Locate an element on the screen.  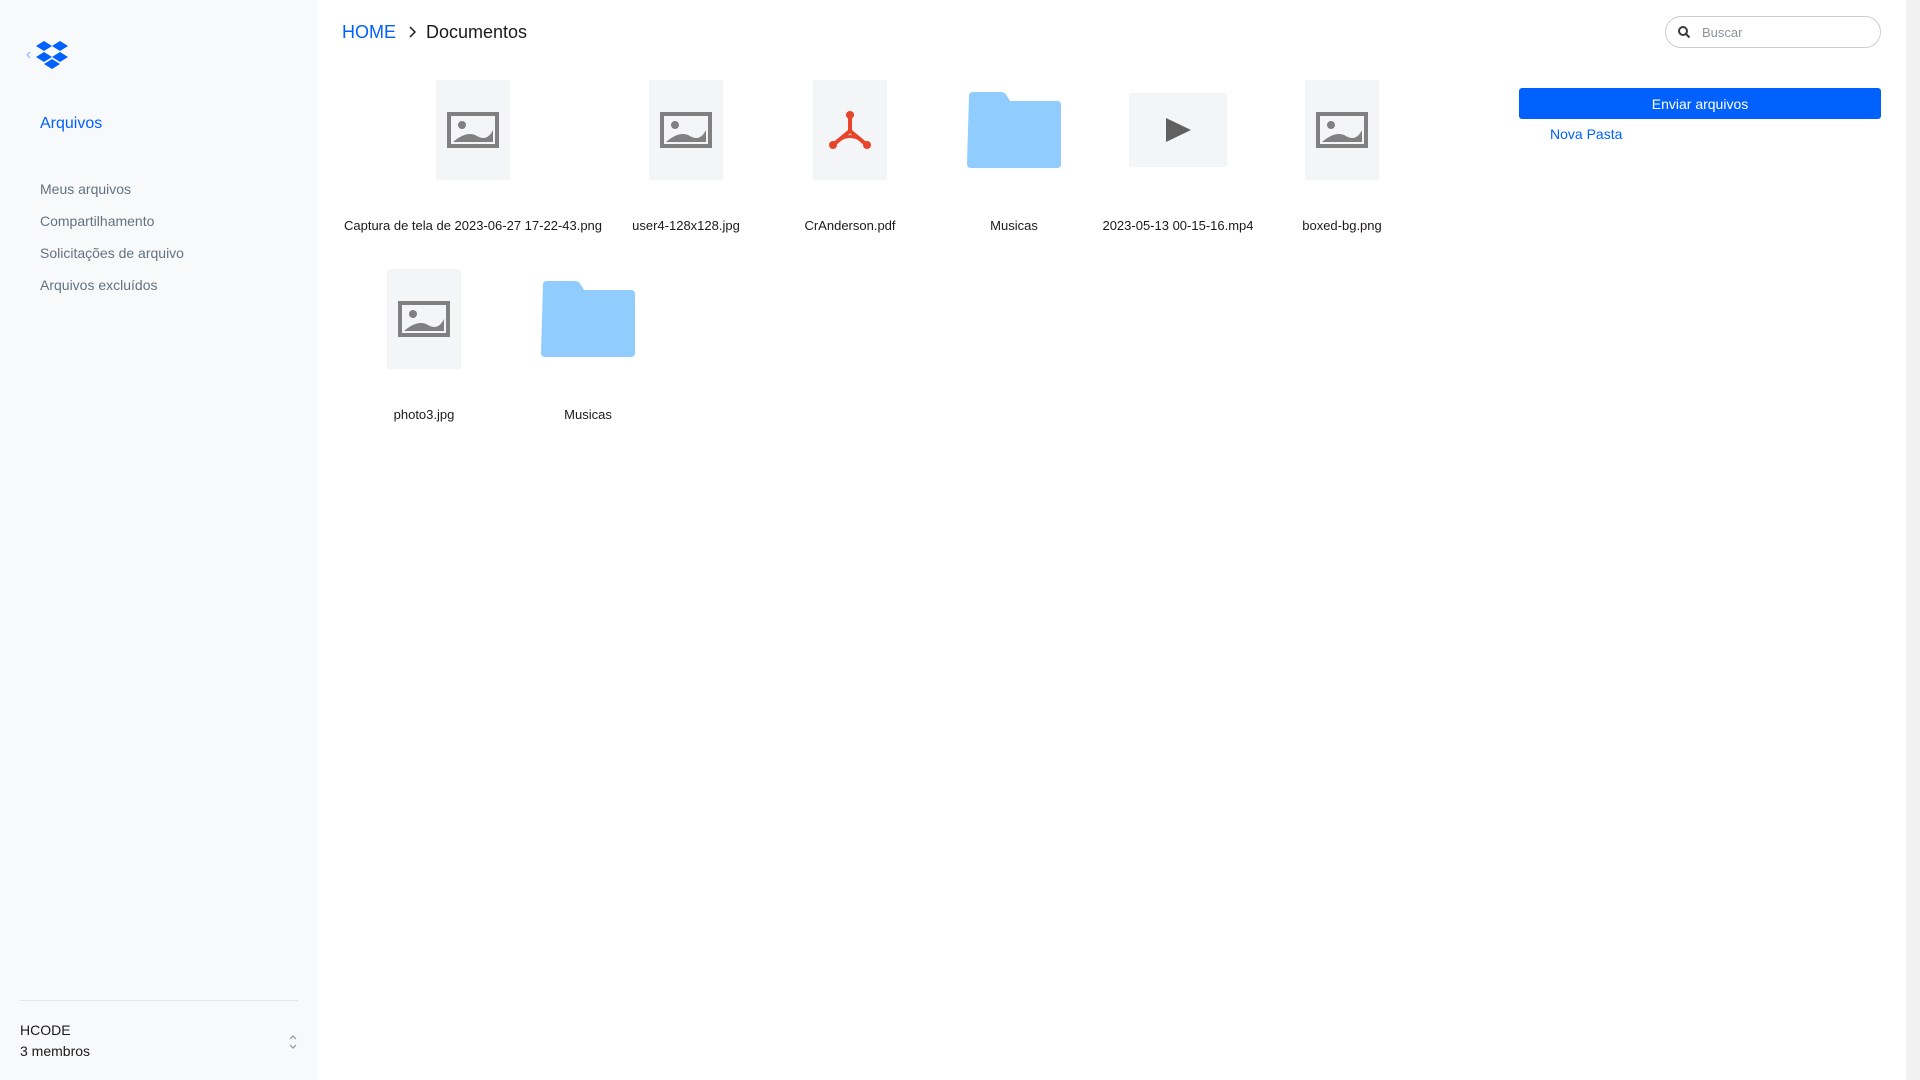
file-item: photo3.jpg is located at coordinates (424, 349).